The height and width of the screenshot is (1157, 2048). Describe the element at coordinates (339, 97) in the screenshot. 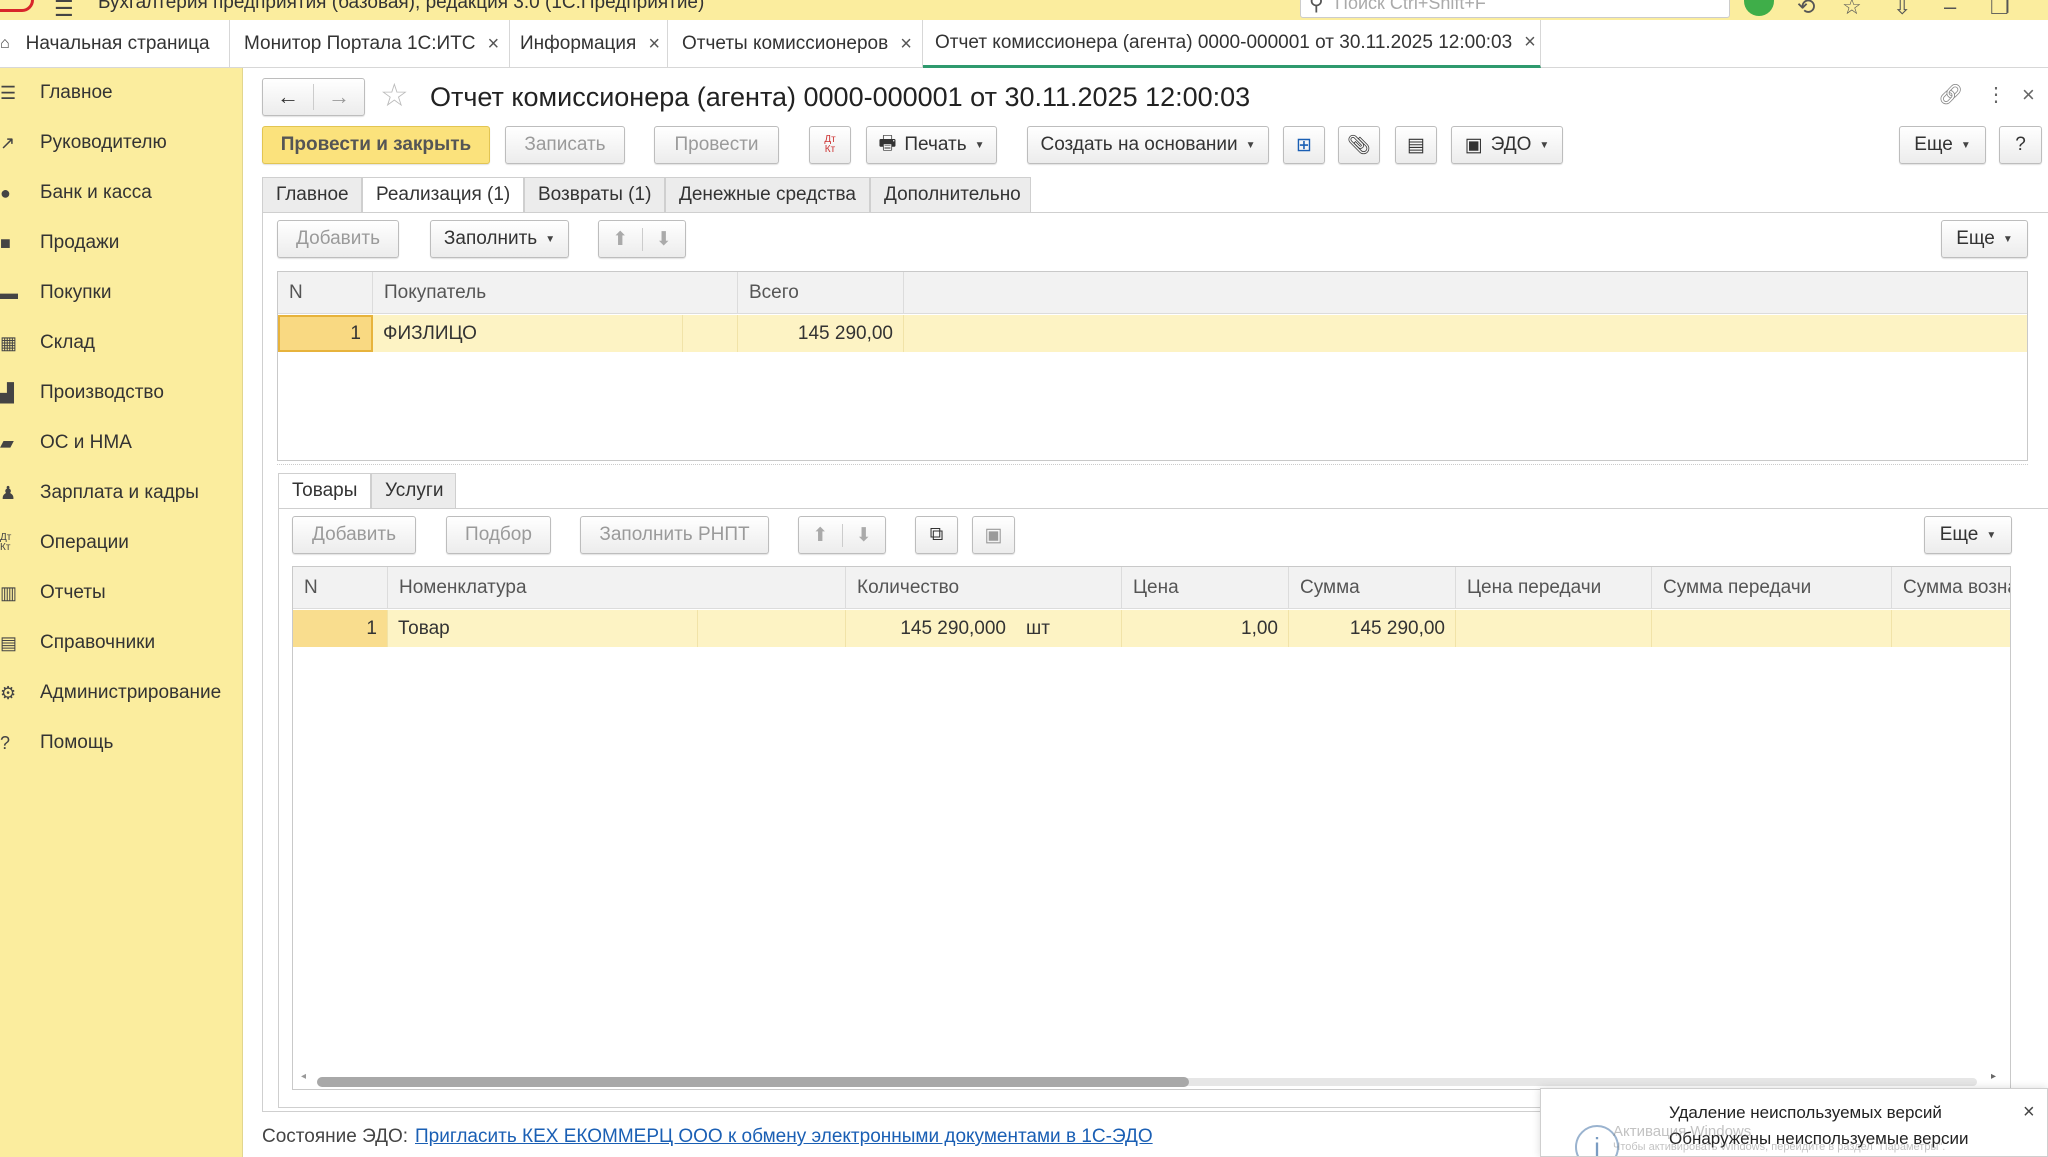

I see `forward-arrow-icon: →` at that location.